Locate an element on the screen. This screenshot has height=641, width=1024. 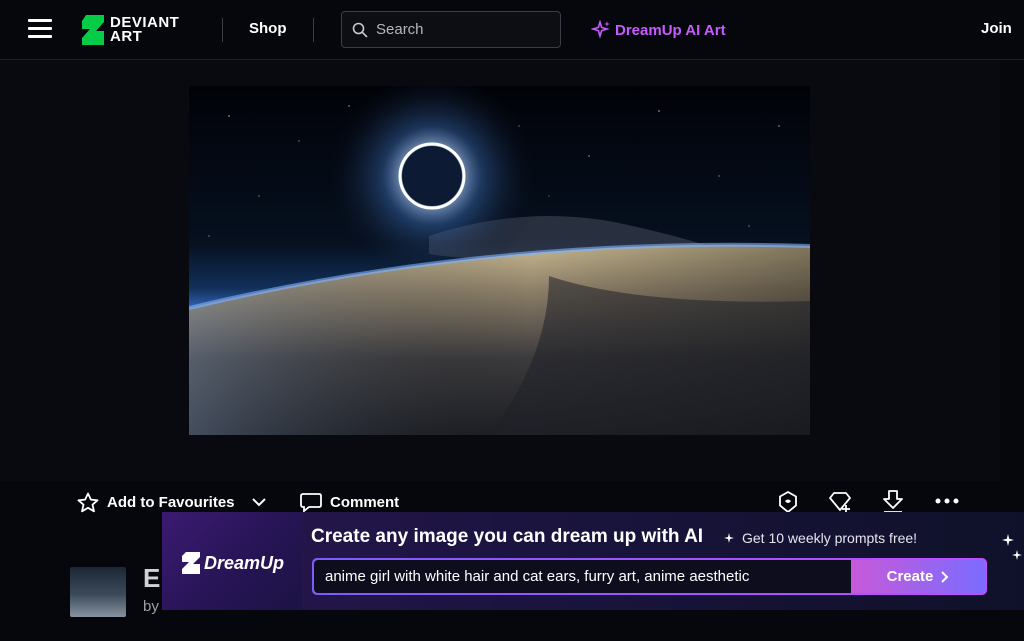
banner-subtext: Get 10 weekly prompts free! is located at coordinates (820, 538).